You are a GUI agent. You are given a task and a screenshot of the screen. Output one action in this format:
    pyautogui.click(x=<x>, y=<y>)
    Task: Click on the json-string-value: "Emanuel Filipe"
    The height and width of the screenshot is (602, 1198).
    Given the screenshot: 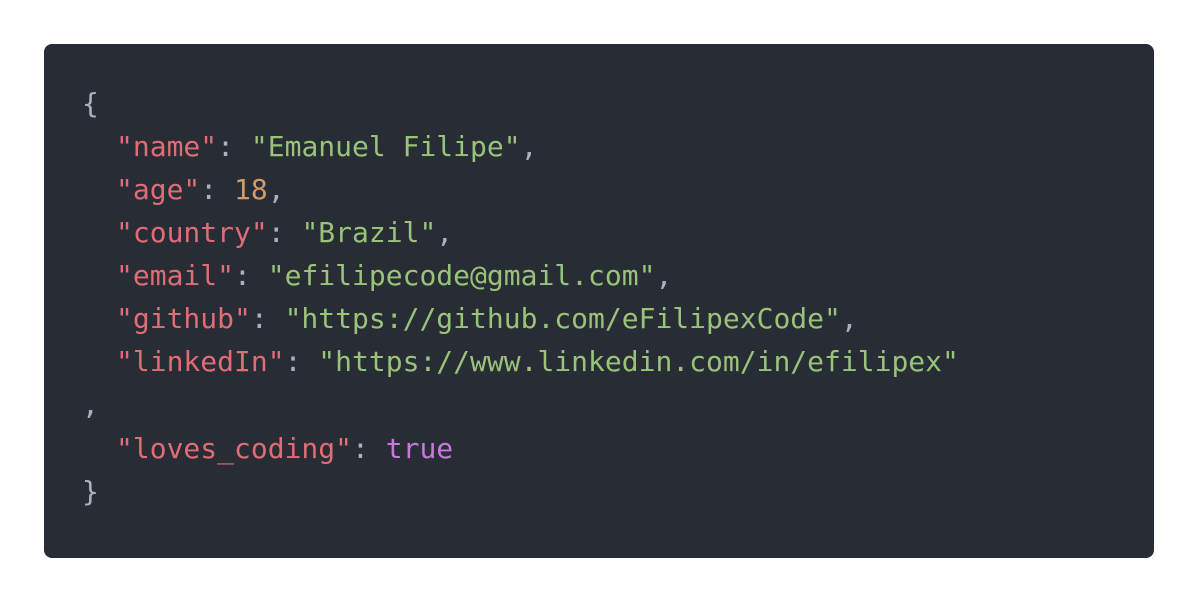 What is the action you would take?
    pyautogui.click(x=385, y=146)
    